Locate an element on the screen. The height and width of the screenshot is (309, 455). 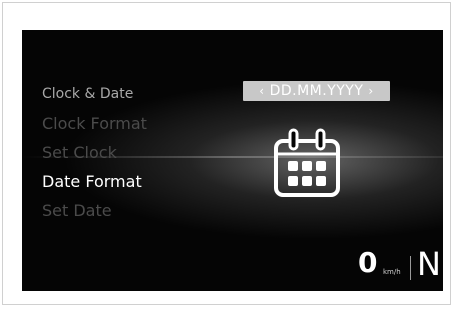
calendar-icon is located at coordinates (307, 162).